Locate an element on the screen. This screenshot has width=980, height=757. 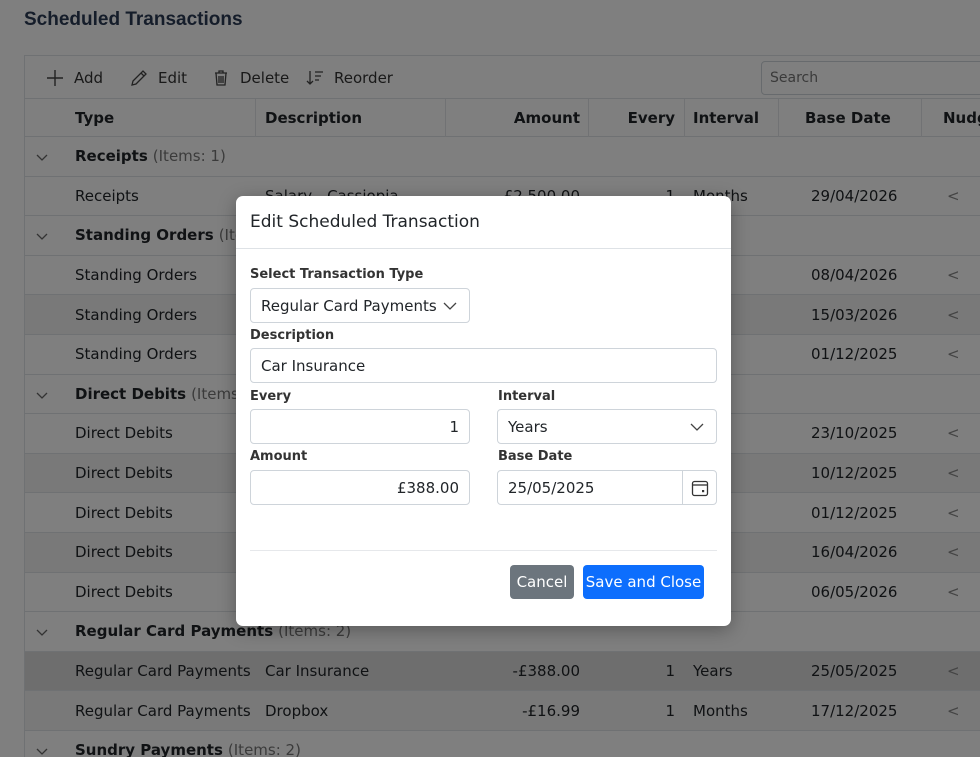
every-value: 1 is located at coordinates (454, 426).